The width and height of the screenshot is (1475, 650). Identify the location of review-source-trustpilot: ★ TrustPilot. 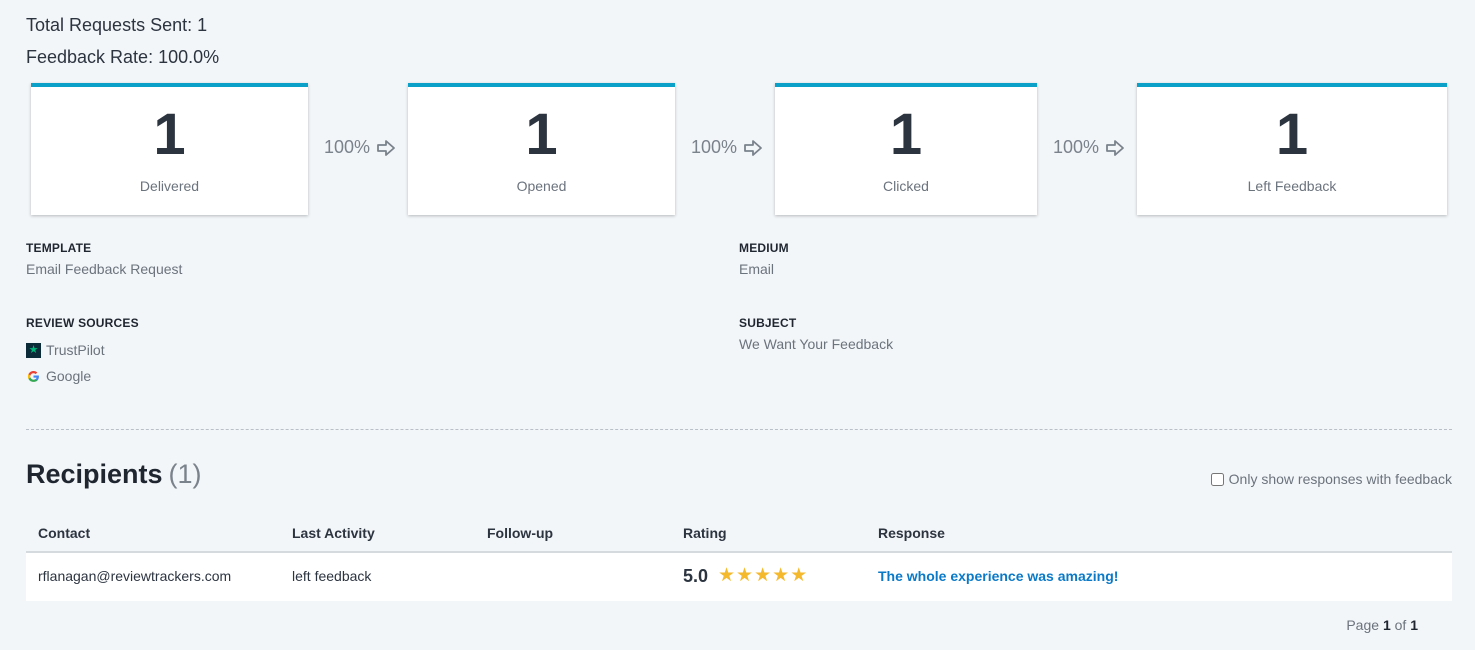
(65, 350).